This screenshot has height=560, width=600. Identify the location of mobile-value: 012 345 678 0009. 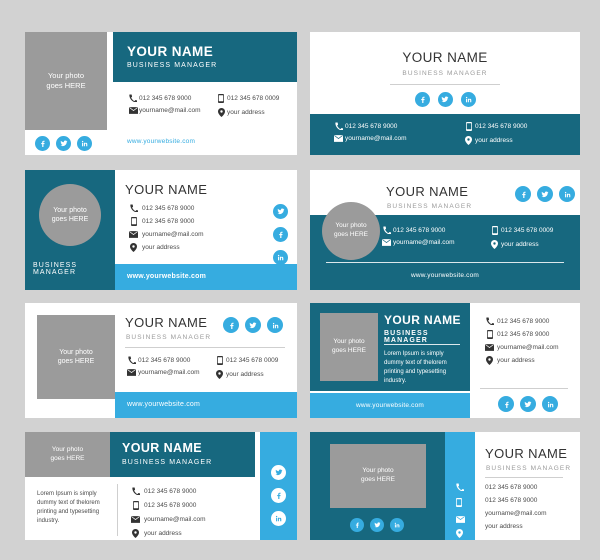
(252, 360).